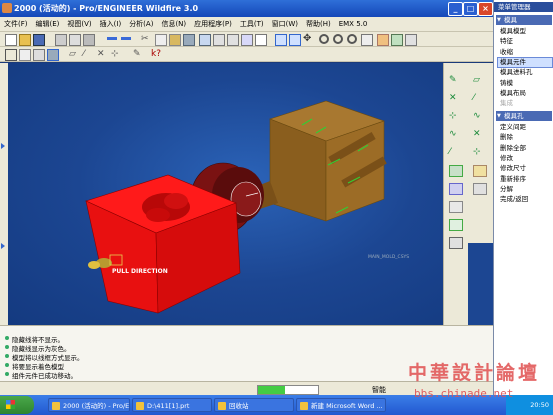 This screenshot has width=553, height=415. I want to click on waterline-icon, so click(480, 189).